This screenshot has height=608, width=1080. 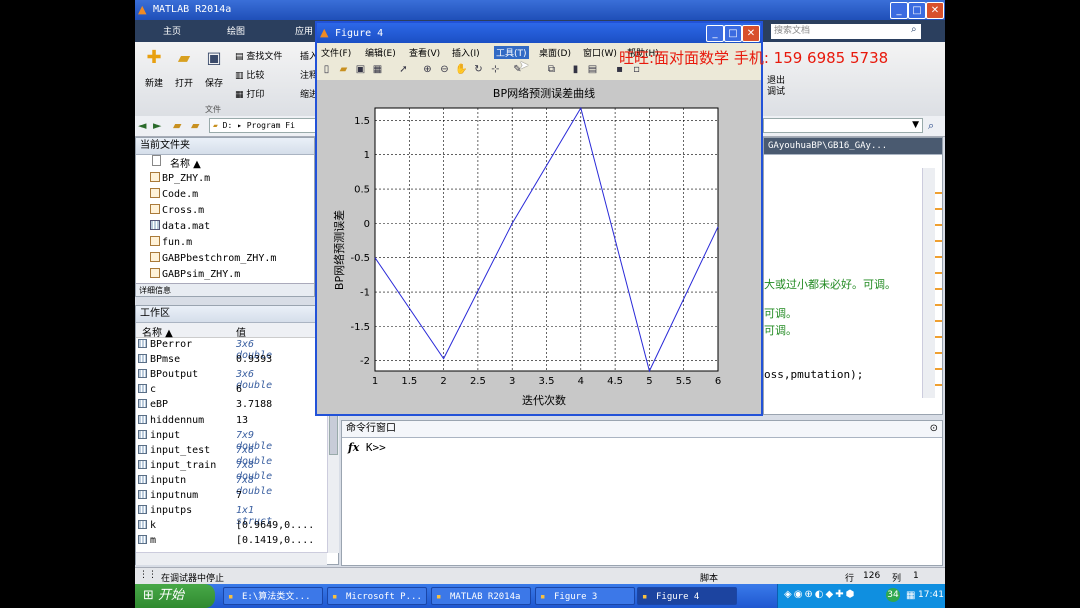 What do you see at coordinates (928, 283) in the screenshot?
I see `editor-scrollbar` at bounding box center [928, 283].